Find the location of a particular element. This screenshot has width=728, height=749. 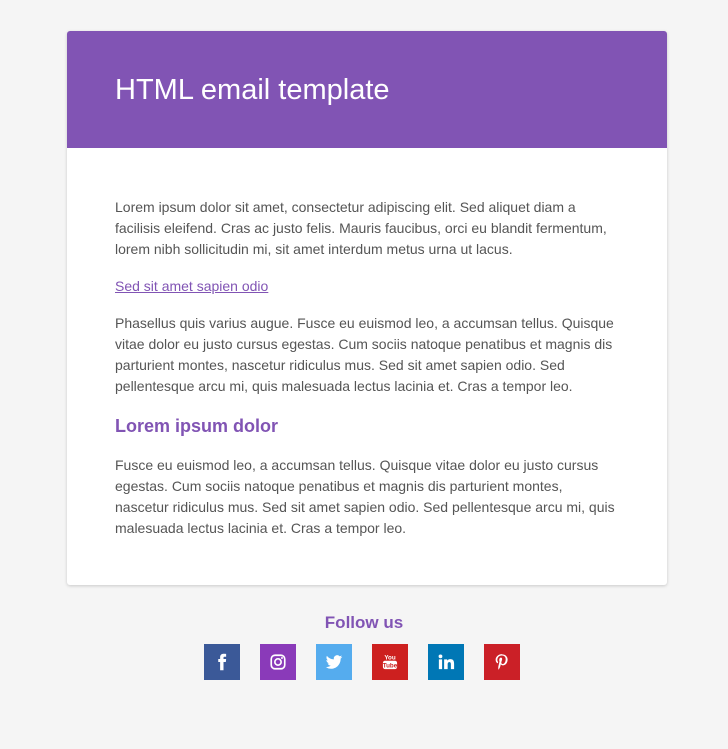

pinterest-icon is located at coordinates (501, 662).